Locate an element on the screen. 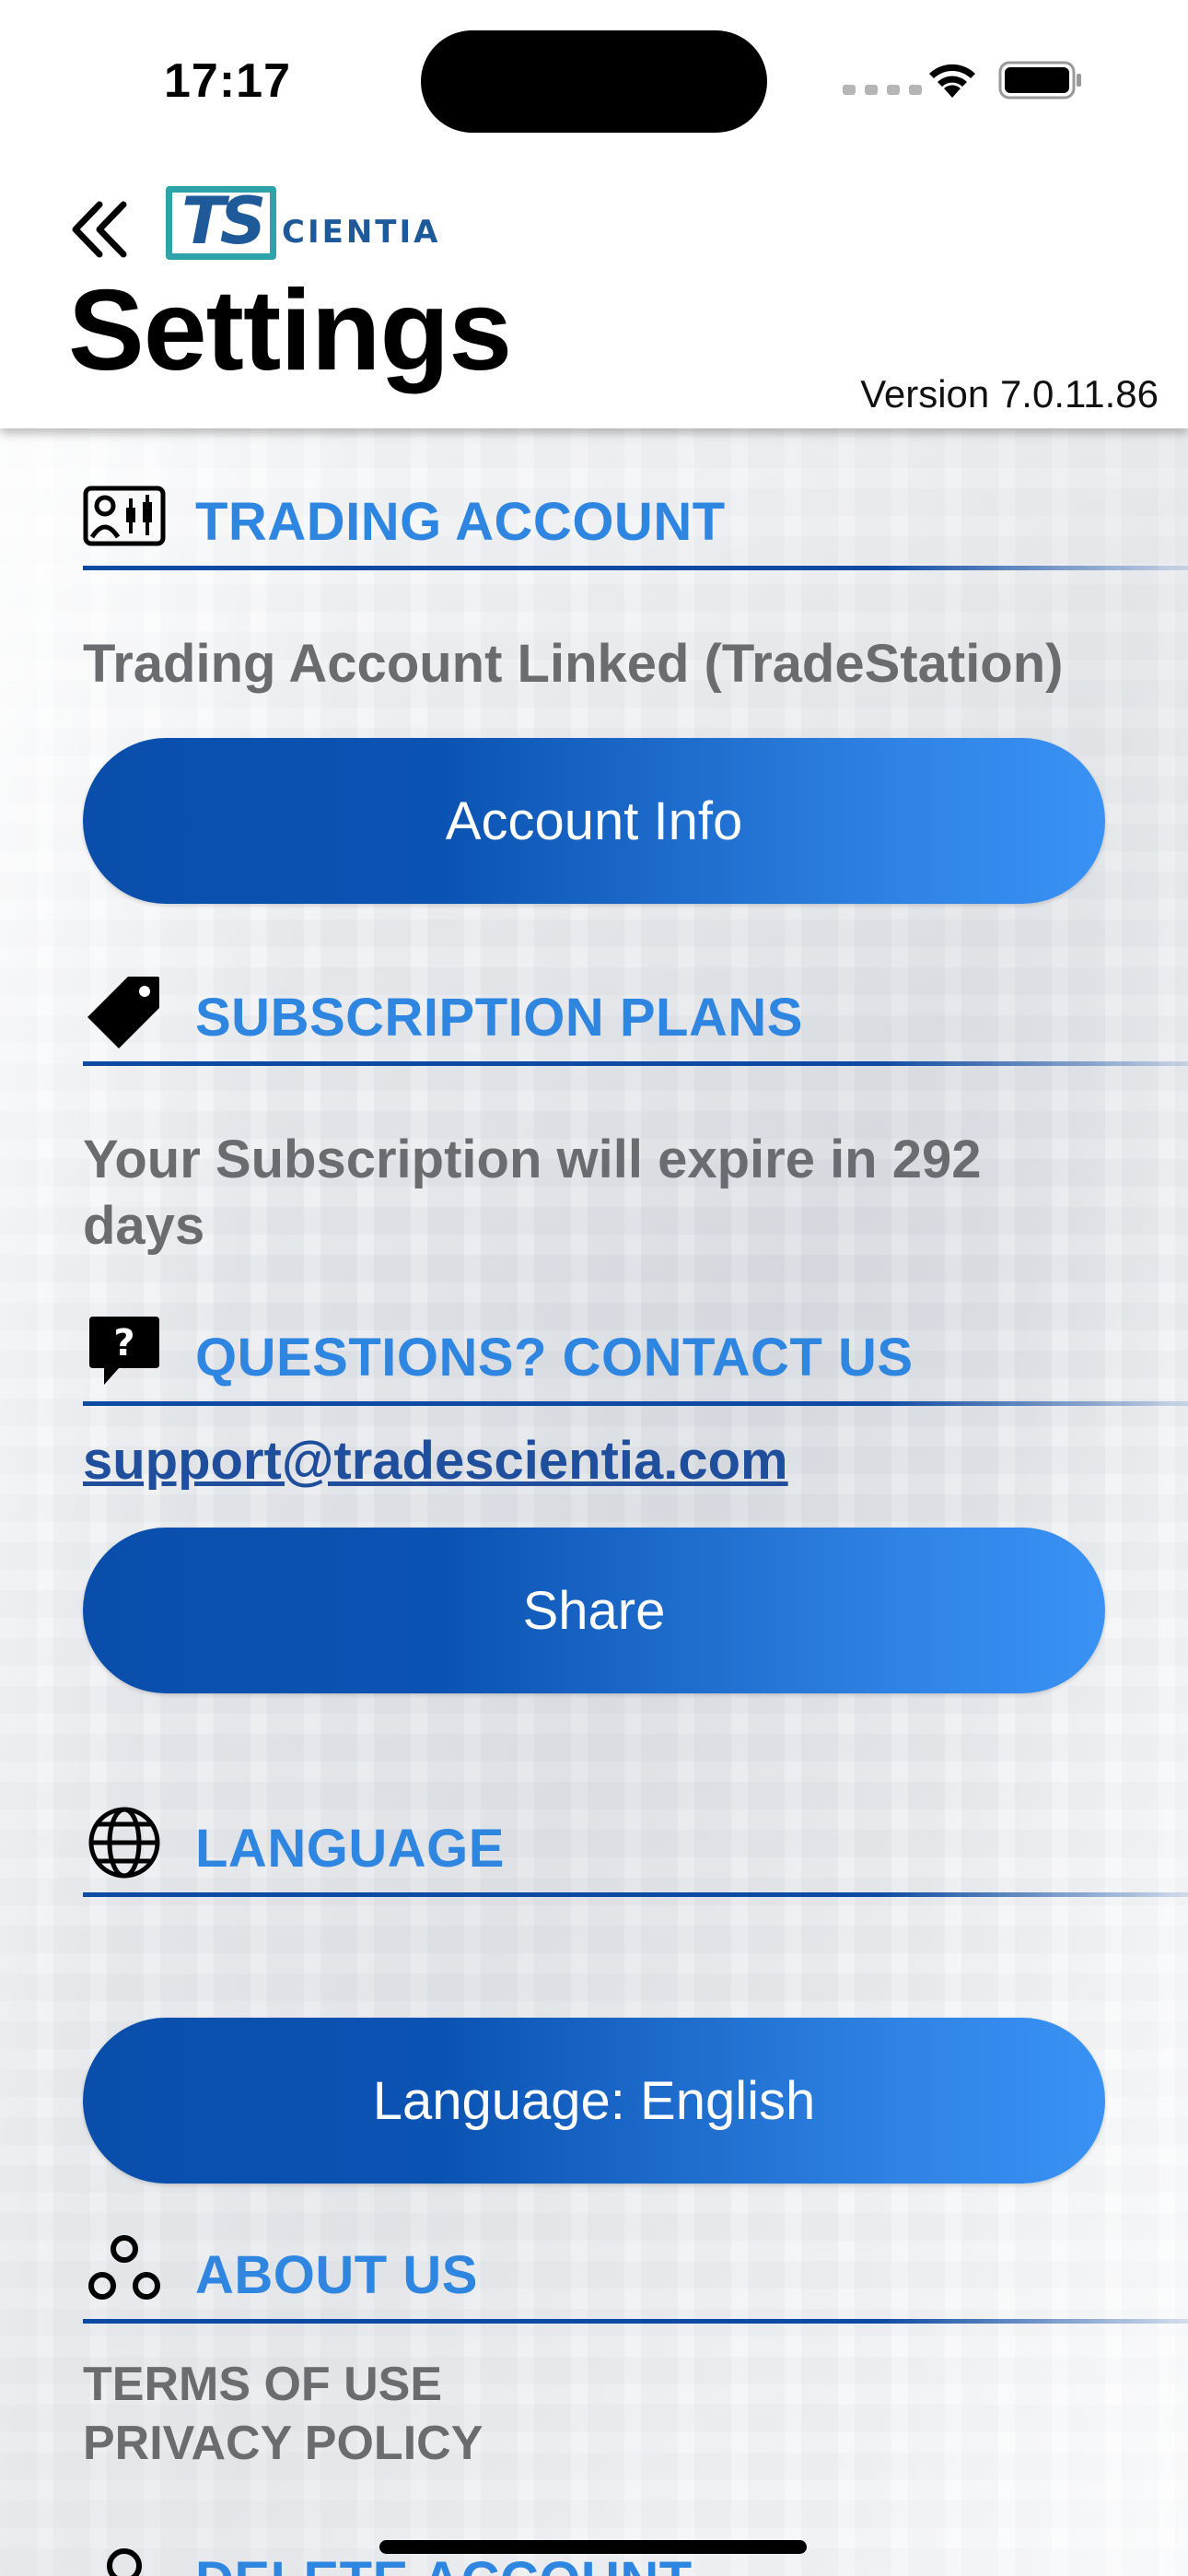  about-icon is located at coordinates (124, 2269).